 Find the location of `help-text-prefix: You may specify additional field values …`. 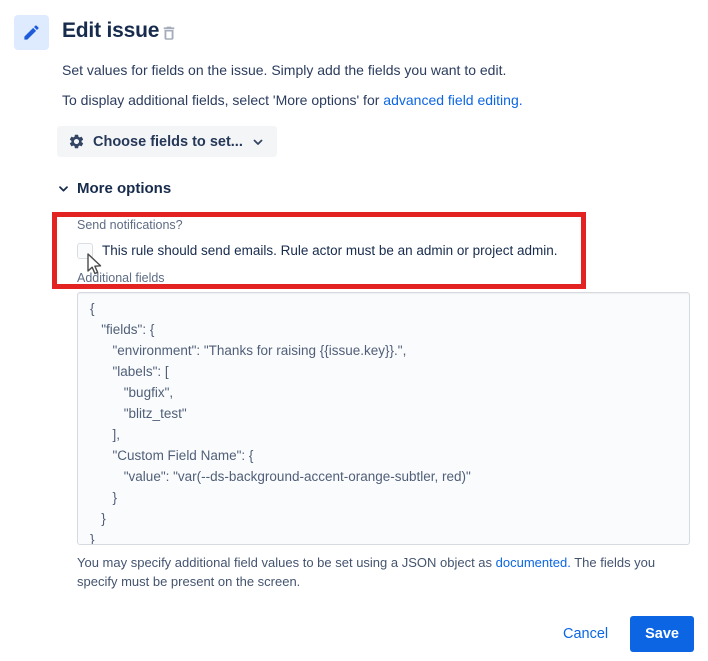

help-text-prefix: You may specify additional field values … is located at coordinates (286, 562).